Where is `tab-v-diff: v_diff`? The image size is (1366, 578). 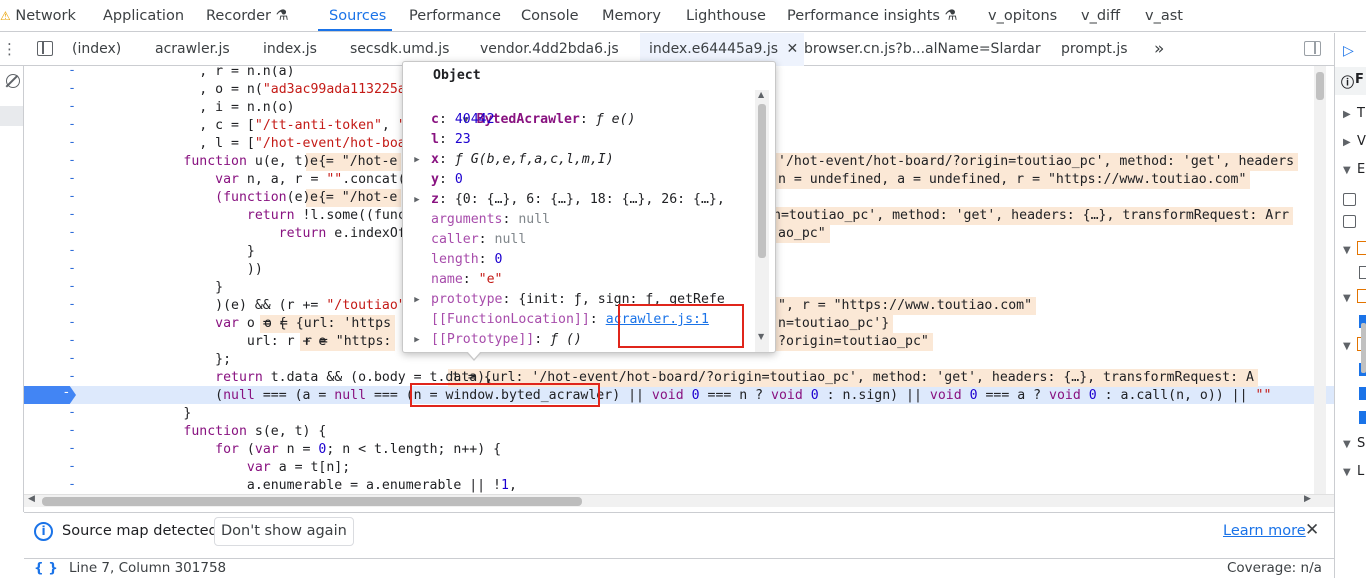
tab-v-diff: v_diff is located at coordinates (1100, 16).